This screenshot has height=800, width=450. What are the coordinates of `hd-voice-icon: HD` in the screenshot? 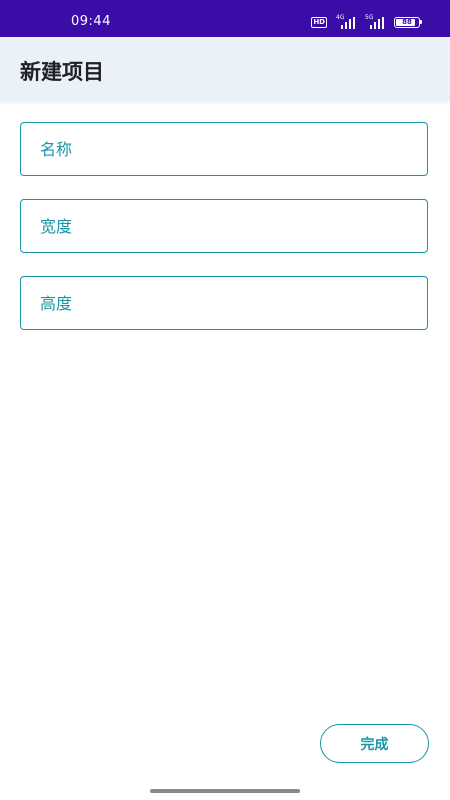 It's located at (319, 22).